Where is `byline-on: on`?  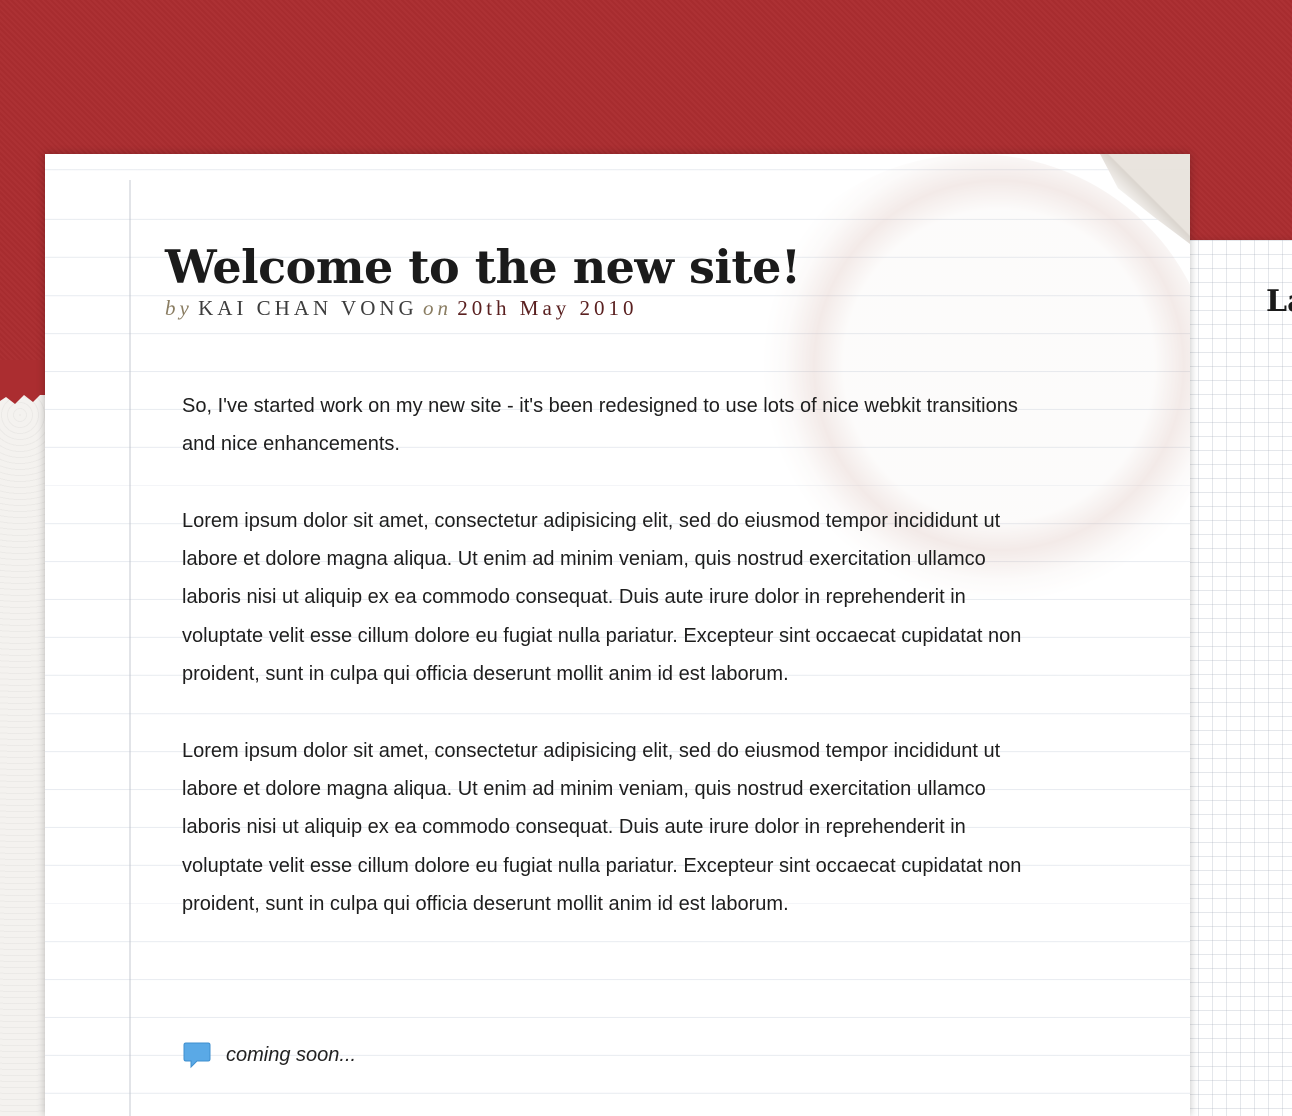 byline-on: on is located at coordinates (437, 308).